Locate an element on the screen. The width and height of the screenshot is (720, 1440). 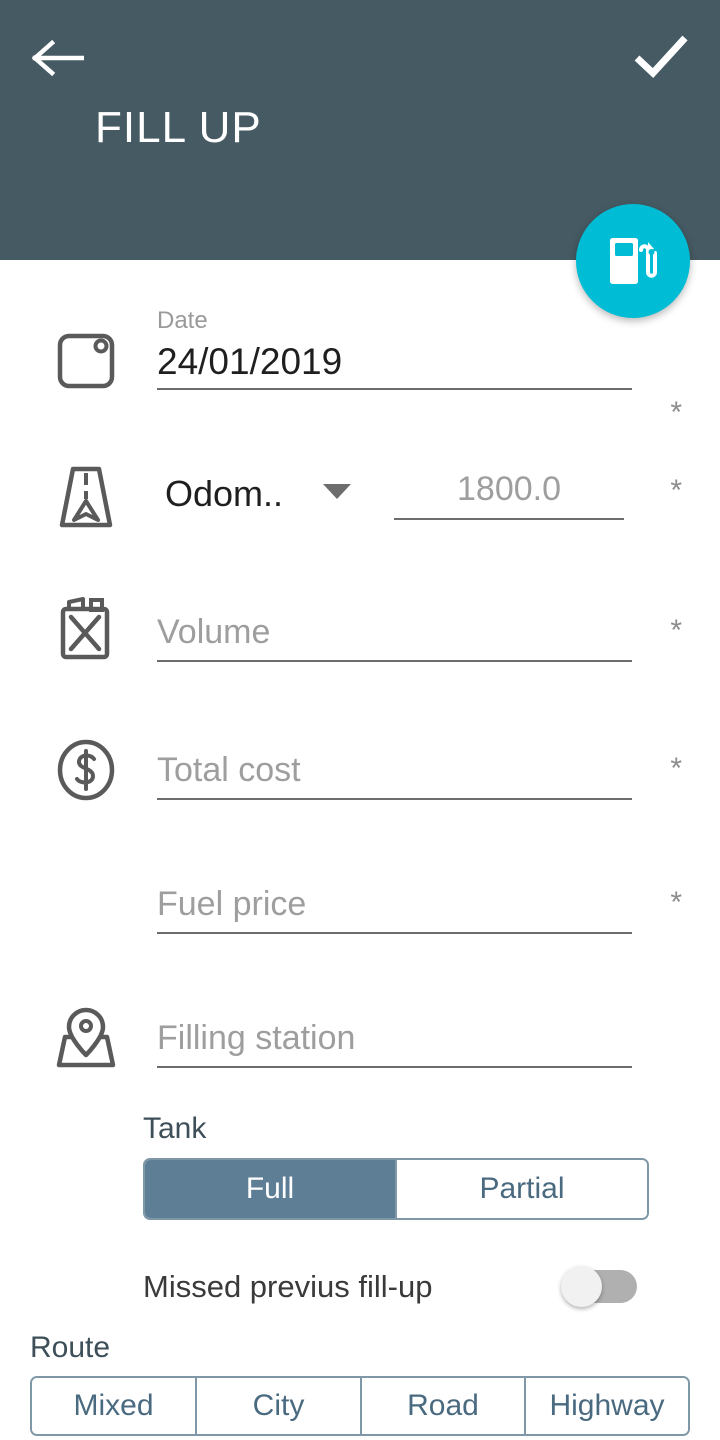
fuel-pump-icon is located at coordinates (633, 261).